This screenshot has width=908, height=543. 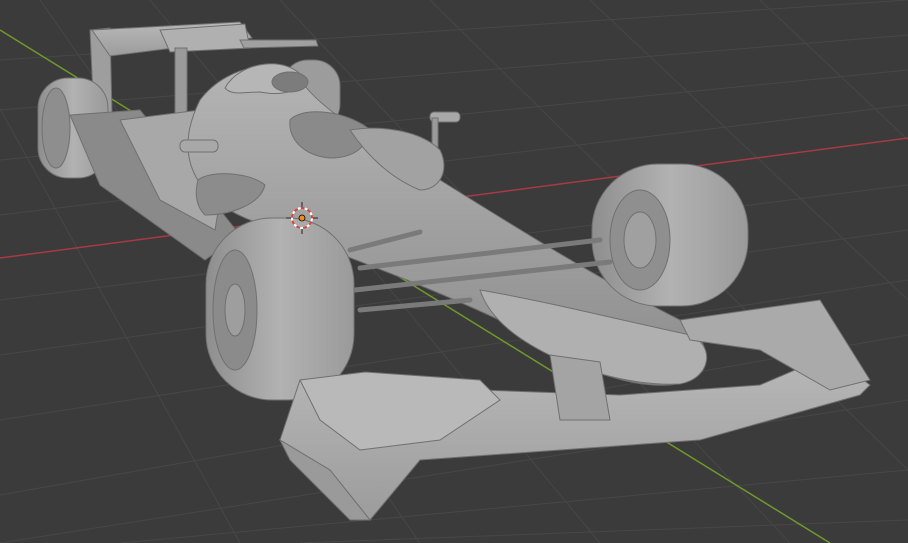 What do you see at coordinates (290, 82) in the screenshot?
I see `airbox-intake` at bounding box center [290, 82].